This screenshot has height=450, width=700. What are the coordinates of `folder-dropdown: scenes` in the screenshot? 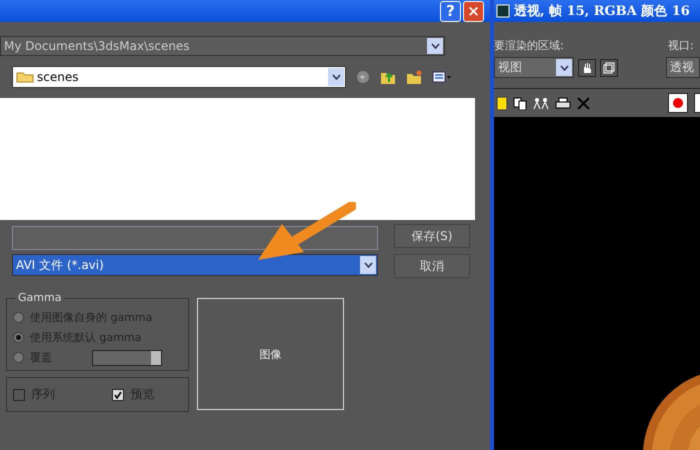 It's located at (179, 77).